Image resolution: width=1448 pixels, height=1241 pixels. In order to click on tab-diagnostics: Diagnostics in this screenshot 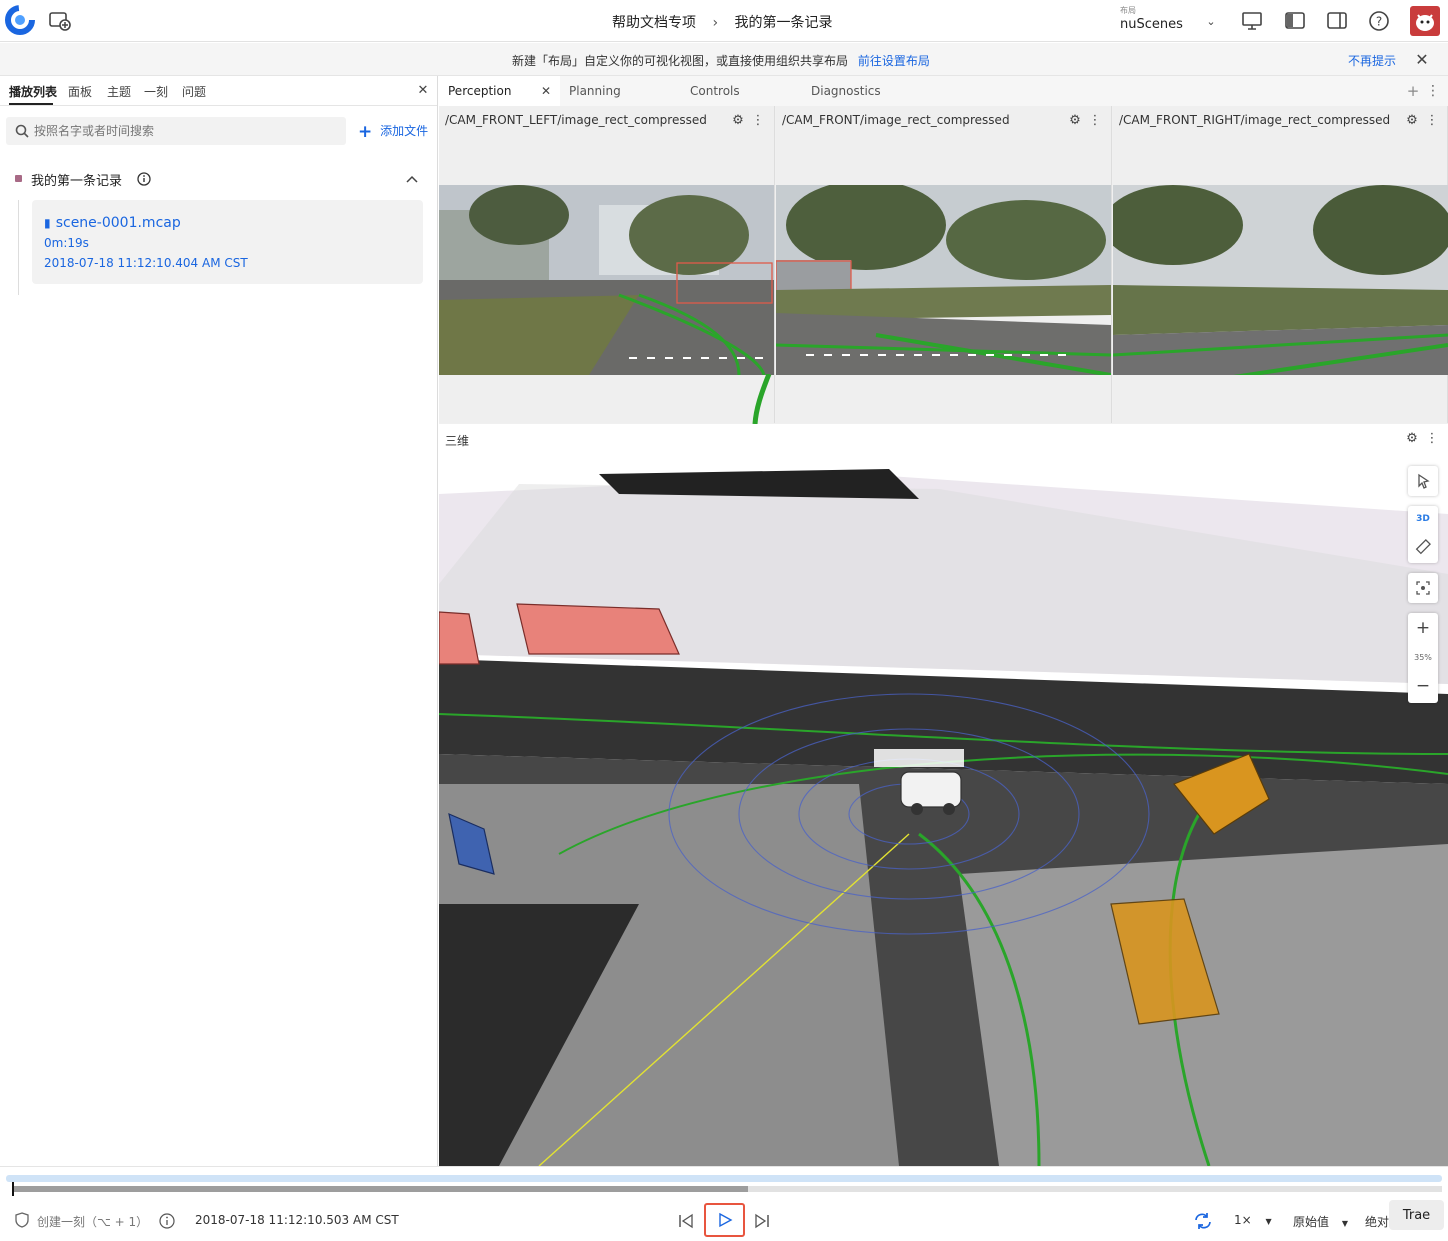, I will do `click(846, 91)`.